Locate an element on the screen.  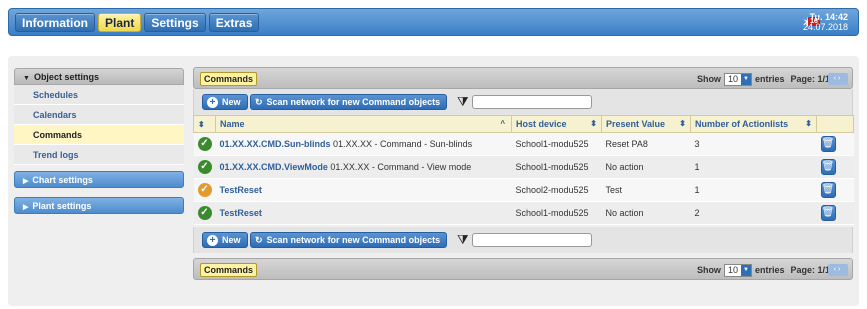
sort-asc-icon: ^ is located at coordinates (502, 123).